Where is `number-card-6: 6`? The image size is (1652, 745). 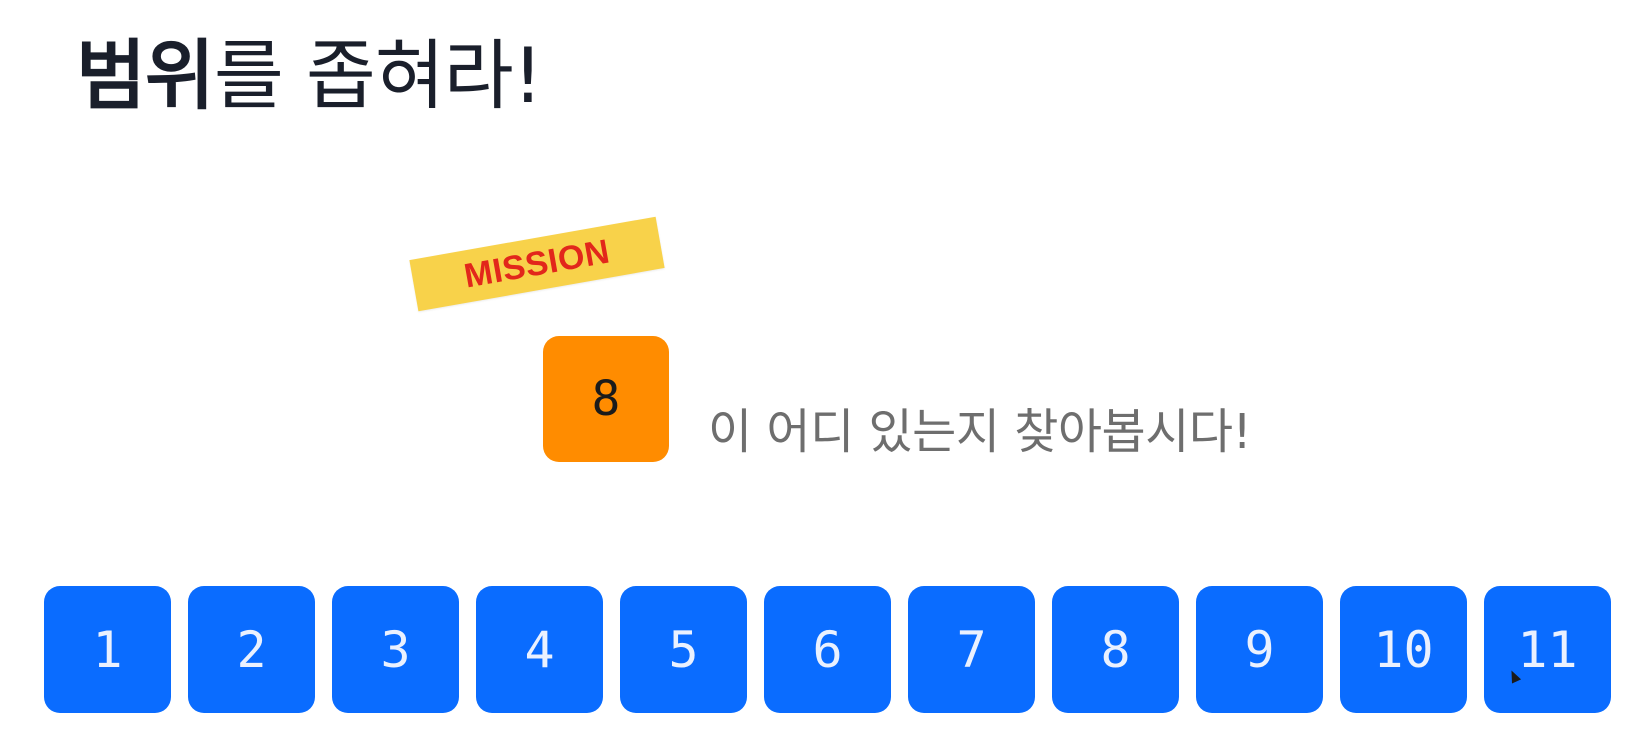 number-card-6: 6 is located at coordinates (827, 649).